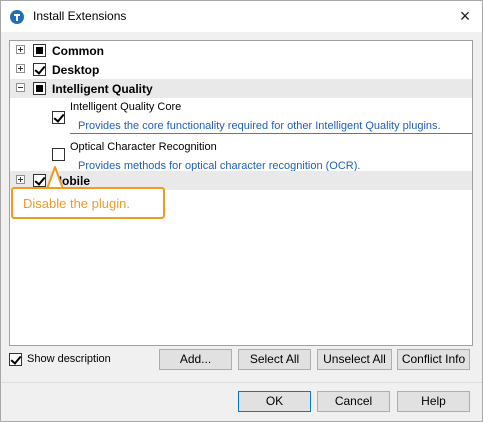 The height and width of the screenshot is (422, 483). Describe the element at coordinates (69, 359) in the screenshot. I see `show-description-label: Show description` at that location.